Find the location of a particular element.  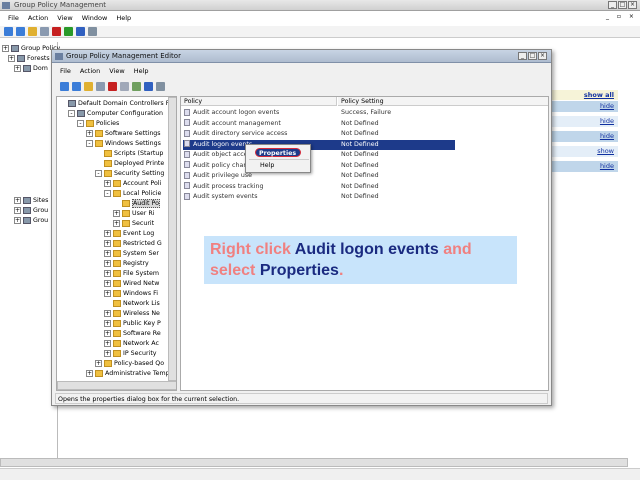

policy-row: Audit privilege use is located at coordinates (218, 176).